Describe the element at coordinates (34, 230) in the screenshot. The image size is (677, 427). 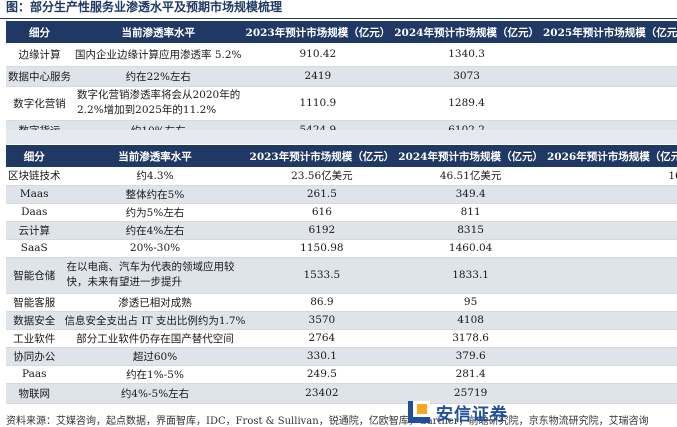
I see `segment-name: 云计算` at that location.